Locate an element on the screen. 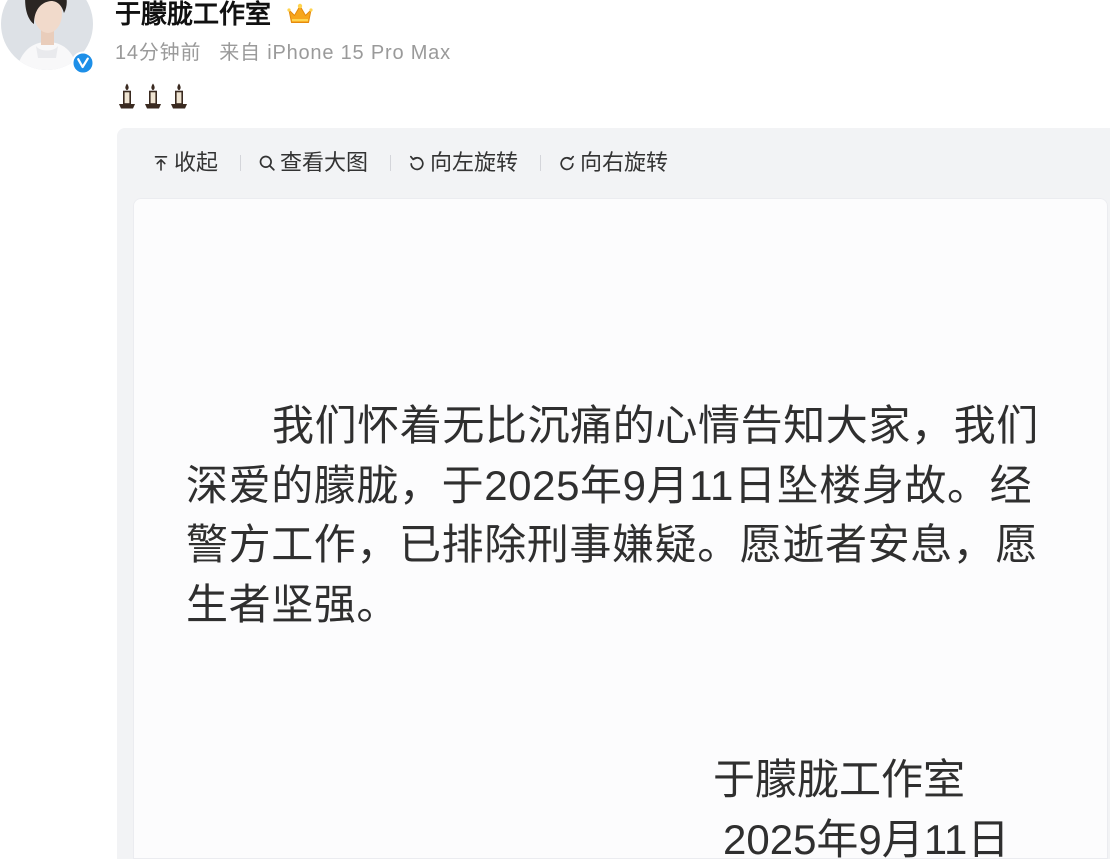  crown-icon is located at coordinates (300, 14).